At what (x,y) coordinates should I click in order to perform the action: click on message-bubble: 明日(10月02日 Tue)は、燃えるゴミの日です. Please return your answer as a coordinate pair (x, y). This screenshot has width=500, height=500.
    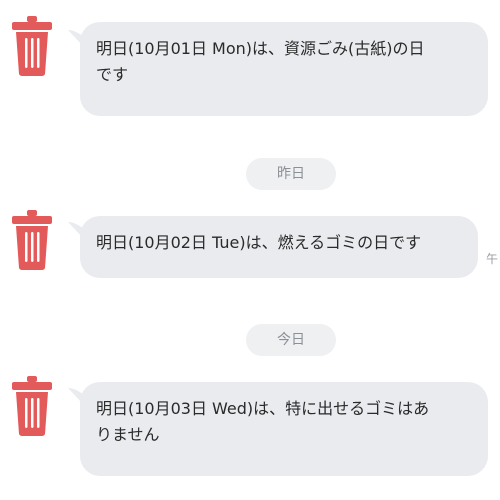
    Looking at the image, I should click on (279, 247).